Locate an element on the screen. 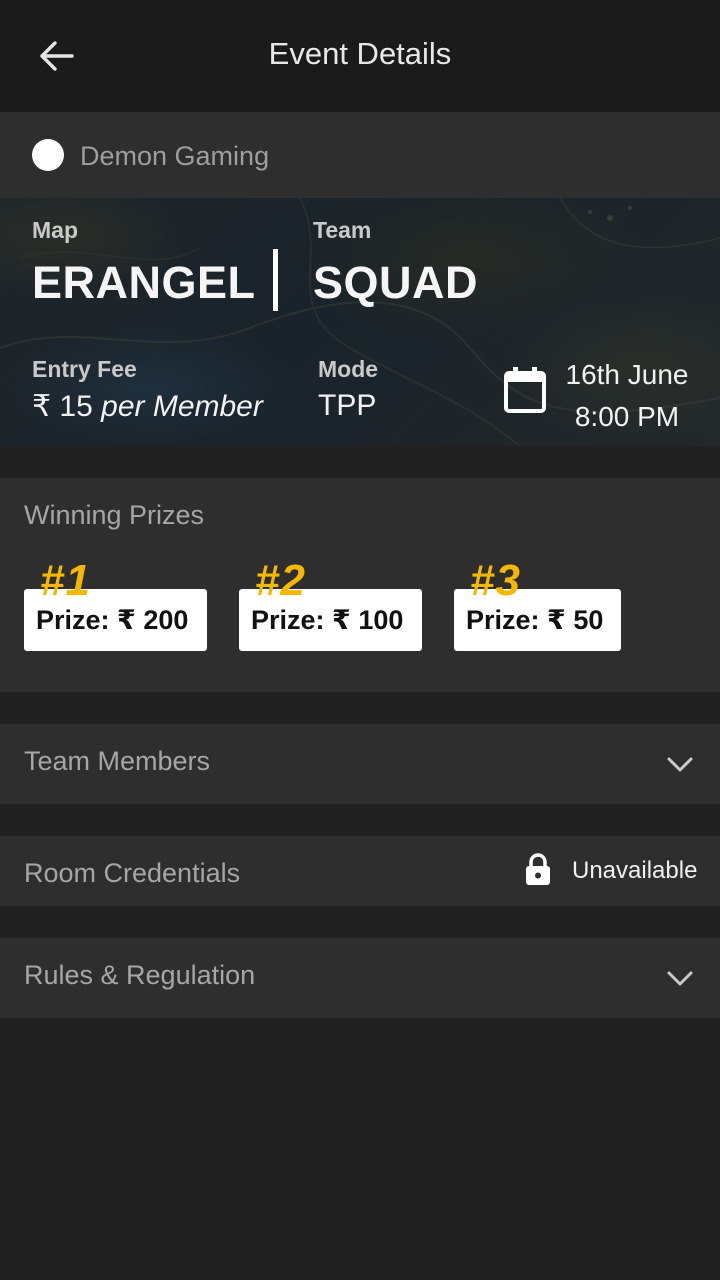 This screenshot has width=720, height=1280. rules-title: Rules & Regulation is located at coordinates (140, 975).